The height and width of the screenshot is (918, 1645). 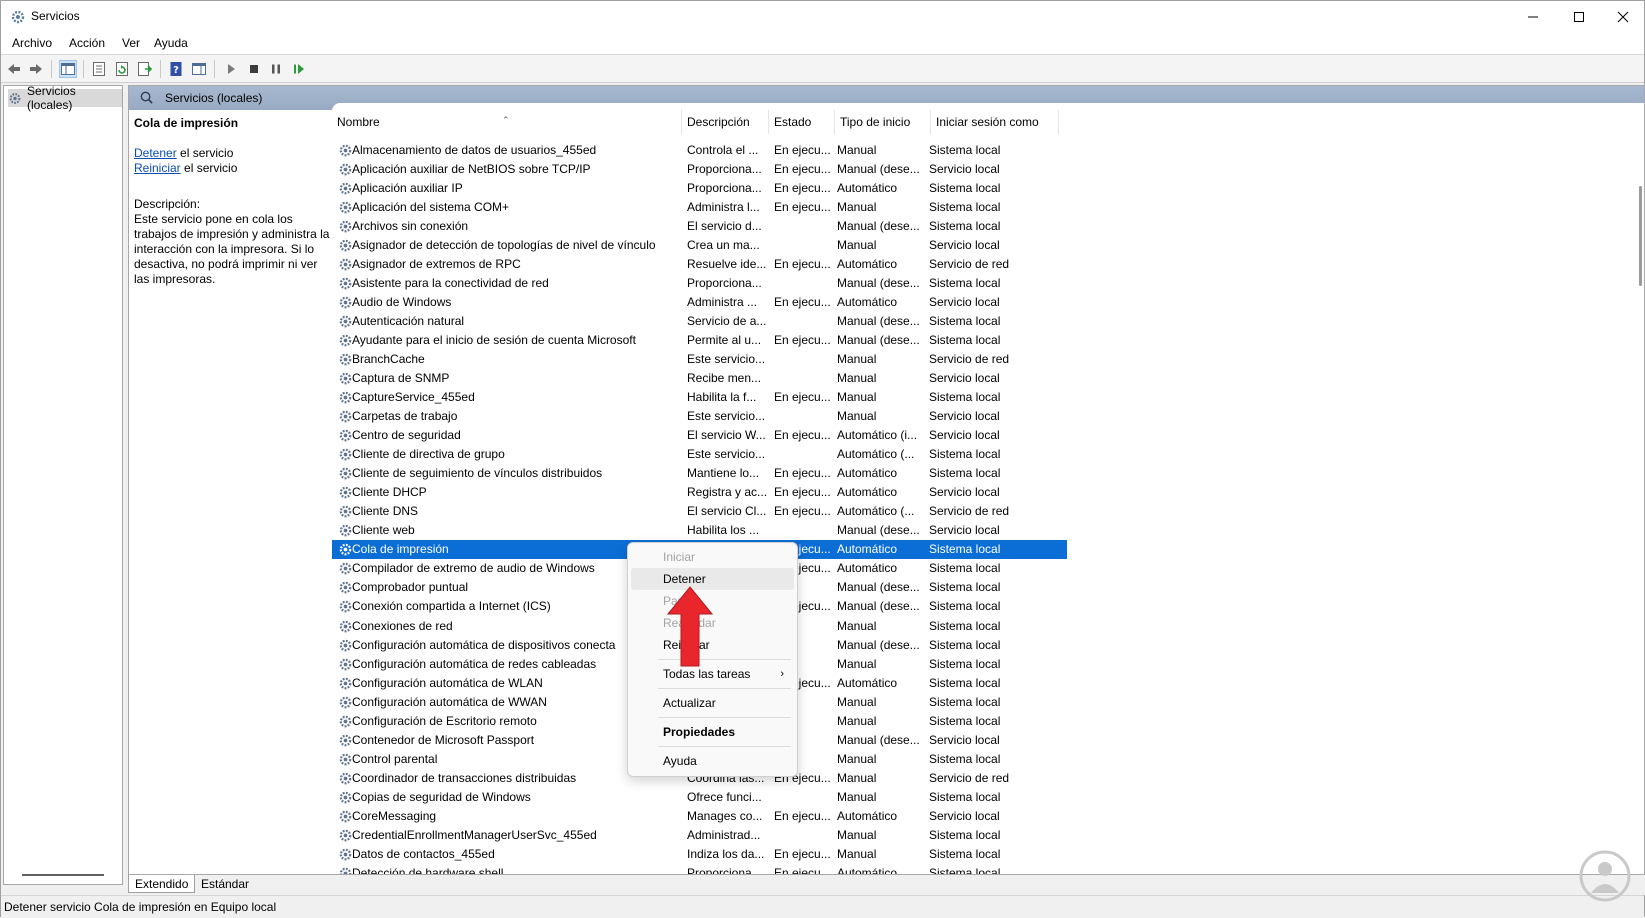 I want to click on cell-nombre: Carpetas de trabajo, so click(x=405, y=416).